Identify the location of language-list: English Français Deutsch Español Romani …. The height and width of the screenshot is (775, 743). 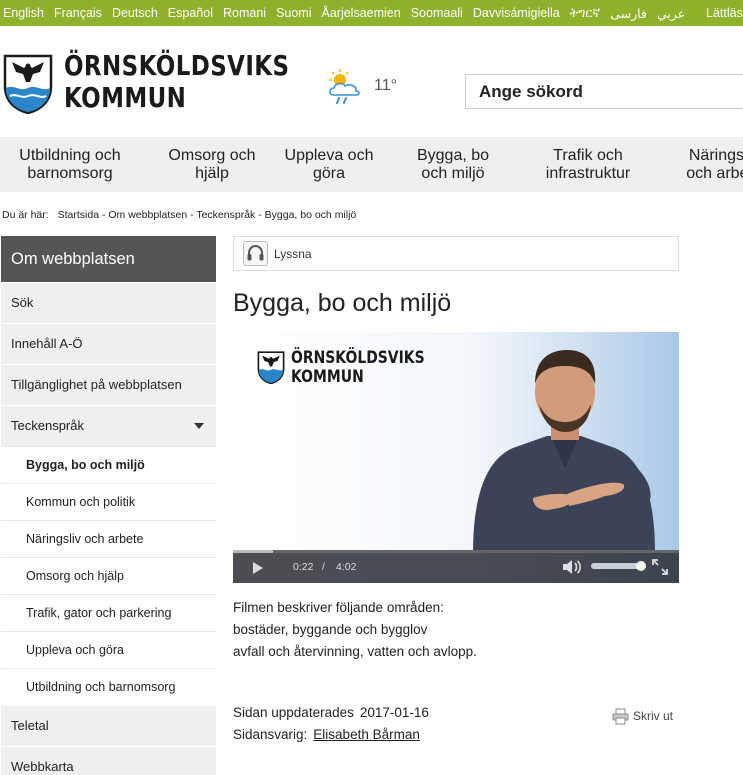
(349, 13).